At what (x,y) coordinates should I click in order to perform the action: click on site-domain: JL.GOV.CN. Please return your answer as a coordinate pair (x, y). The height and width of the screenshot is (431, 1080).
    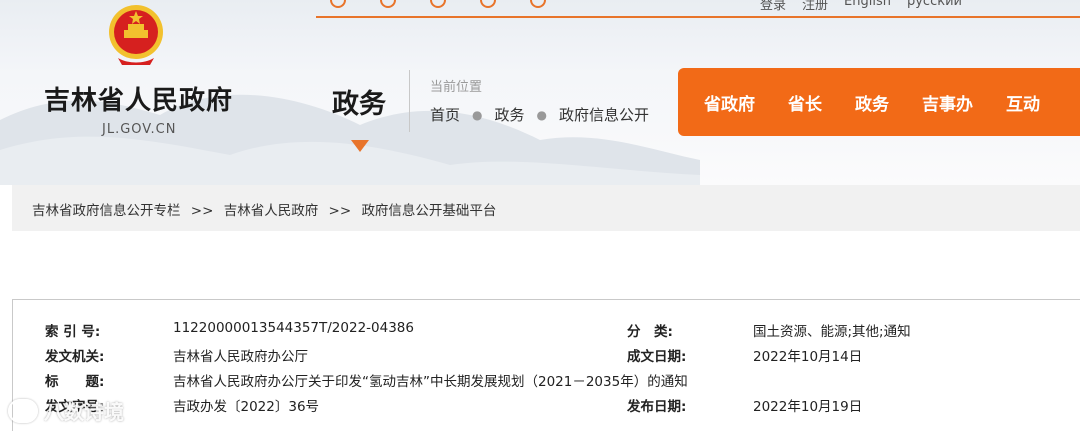
    Looking at the image, I should click on (139, 129).